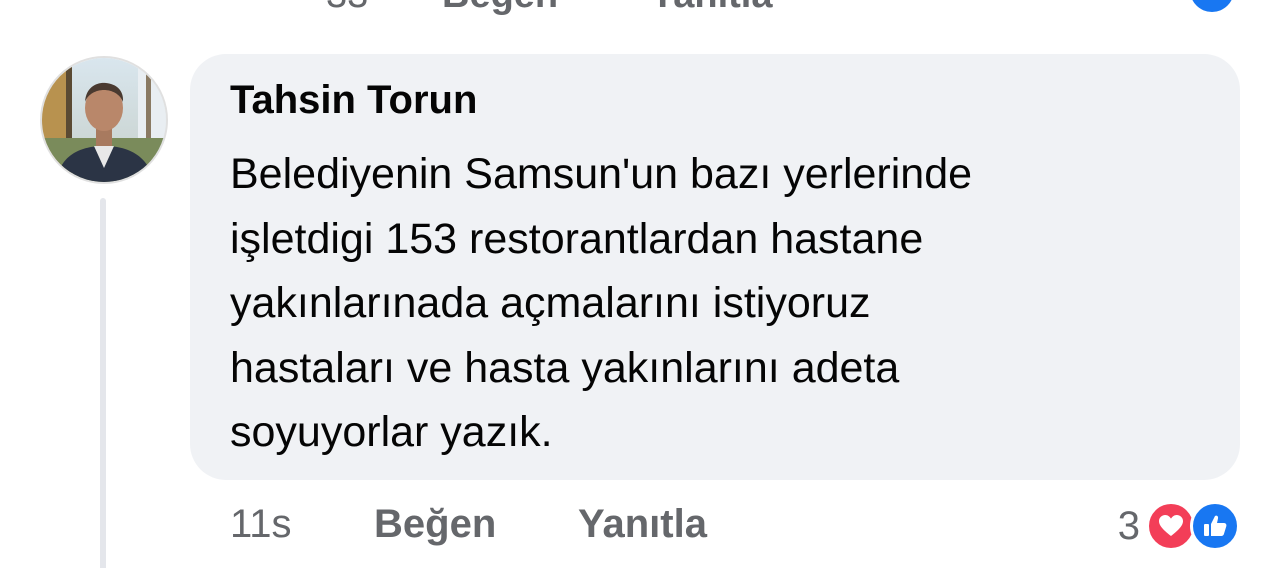 Image resolution: width=1280 pixels, height=568 pixels. What do you see at coordinates (500, 8) in the screenshot?
I see `previous-like-button: Beğen` at bounding box center [500, 8].